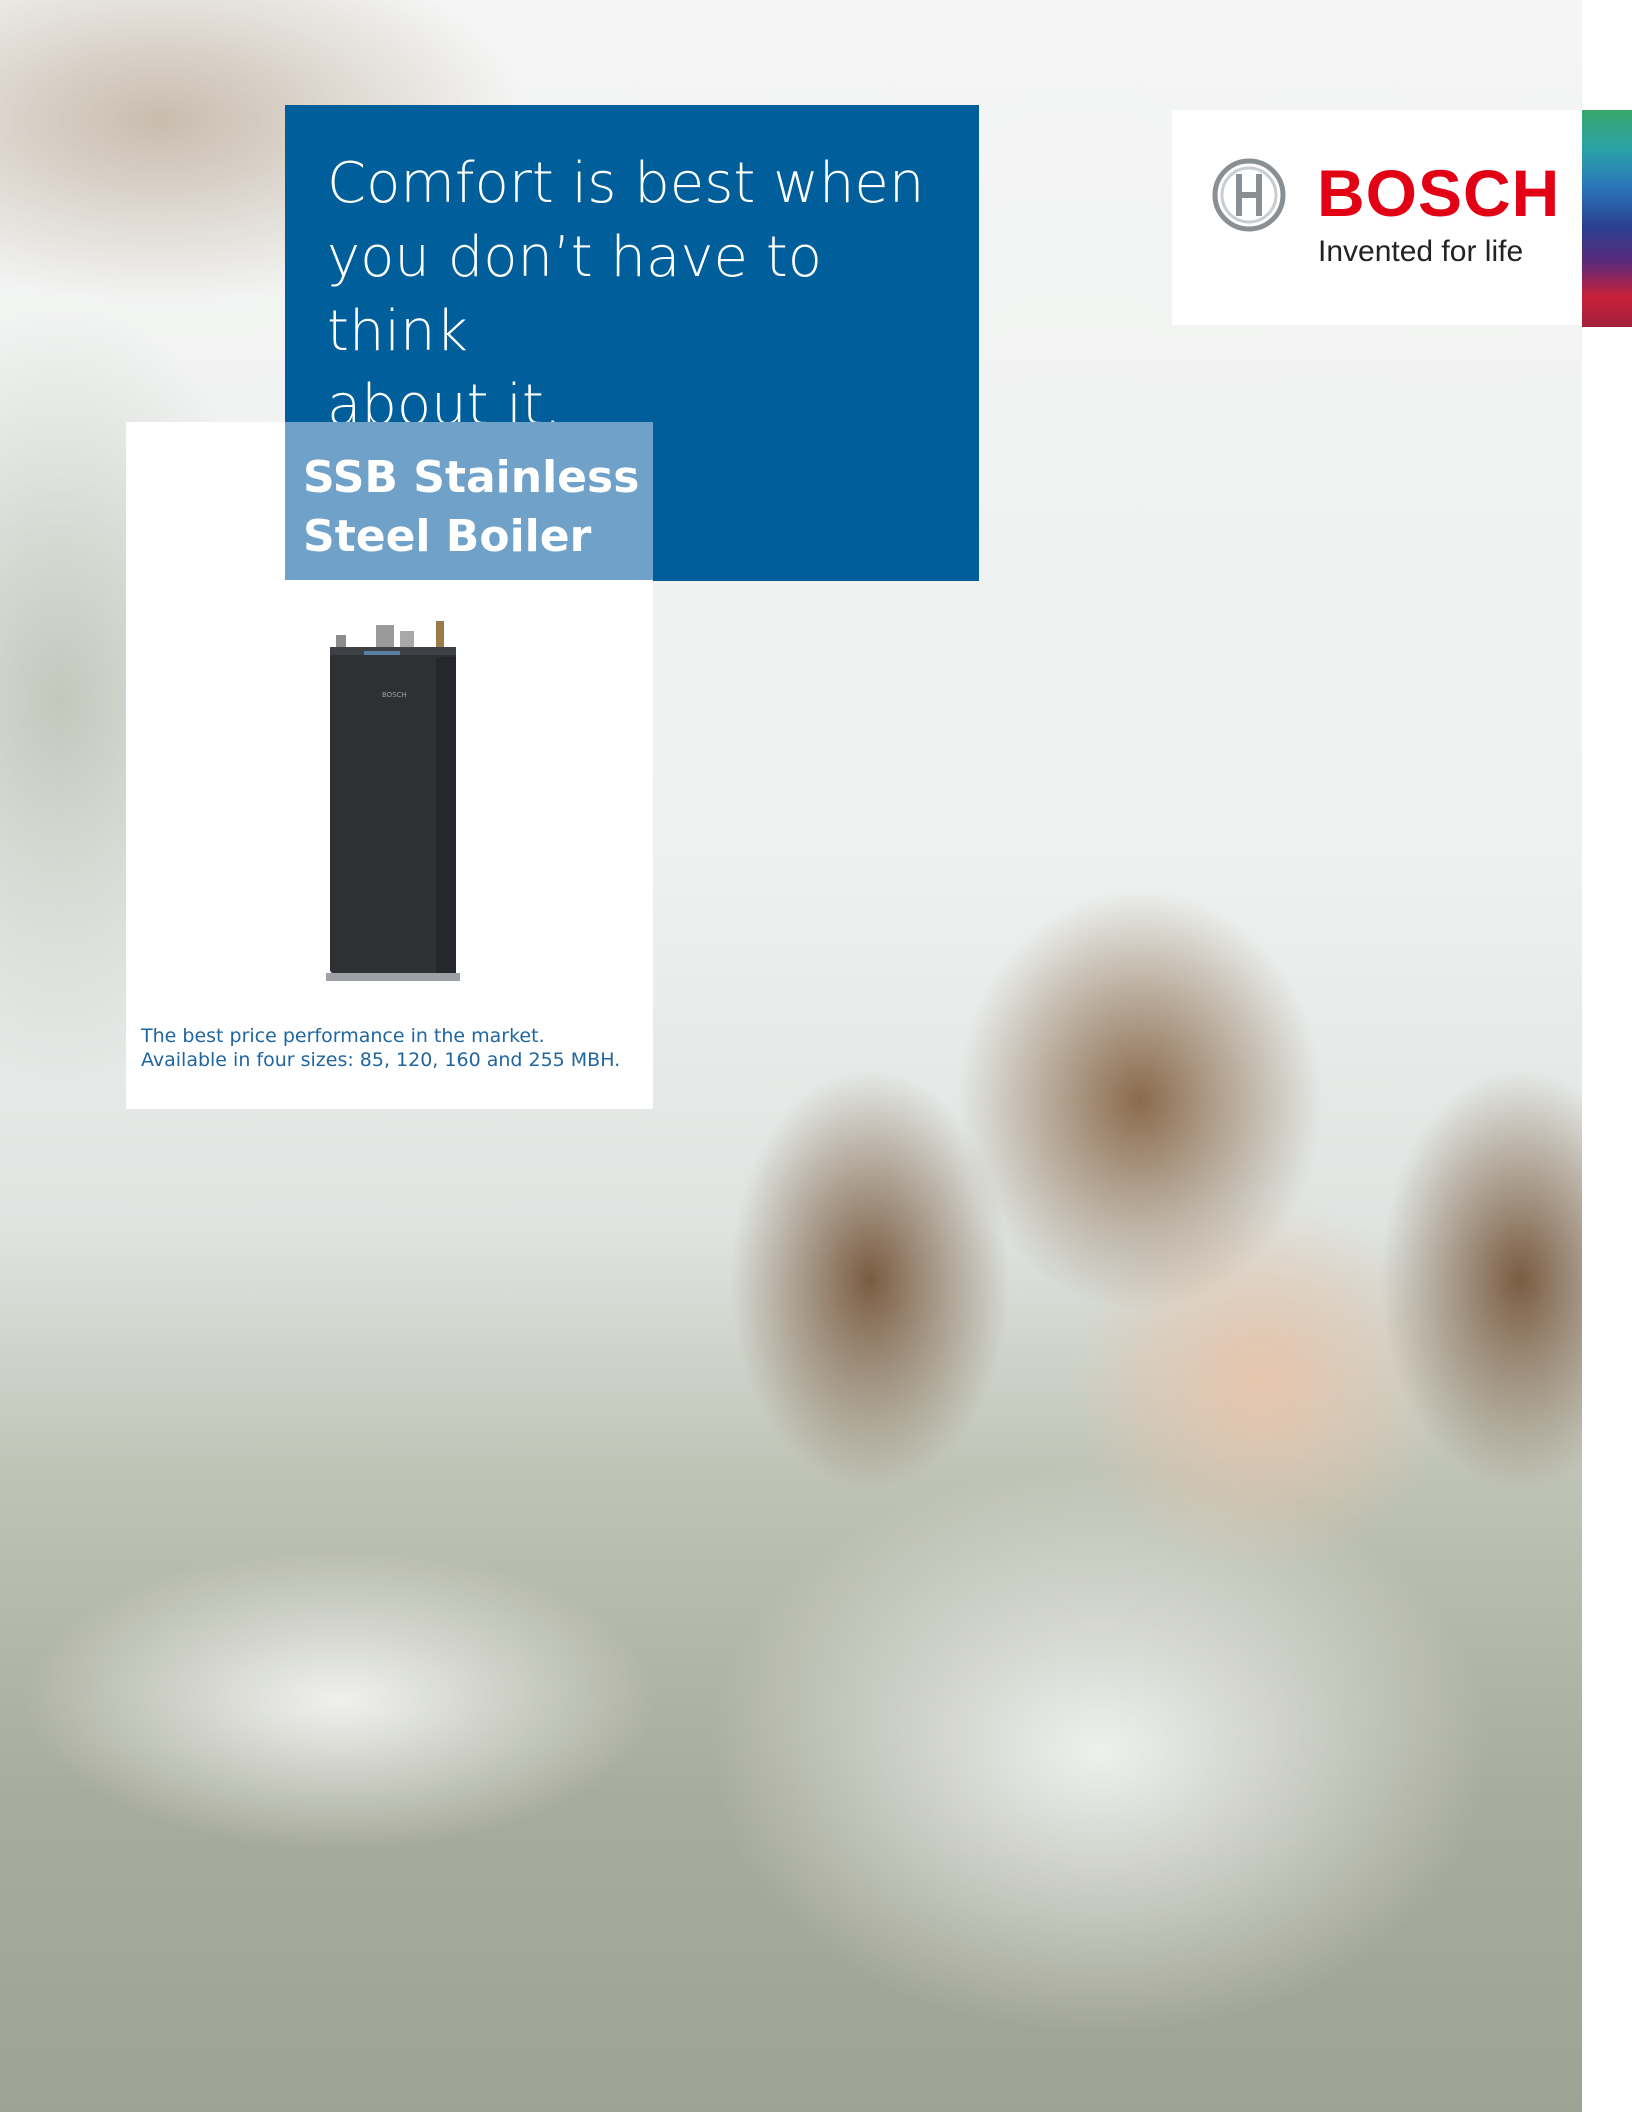 The width and height of the screenshot is (1632, 2112). What do you see at coordinates (394, 695) in the screenshot?
I see `boiler-brand-label: BOSCH` at bounding box center [394, 695].